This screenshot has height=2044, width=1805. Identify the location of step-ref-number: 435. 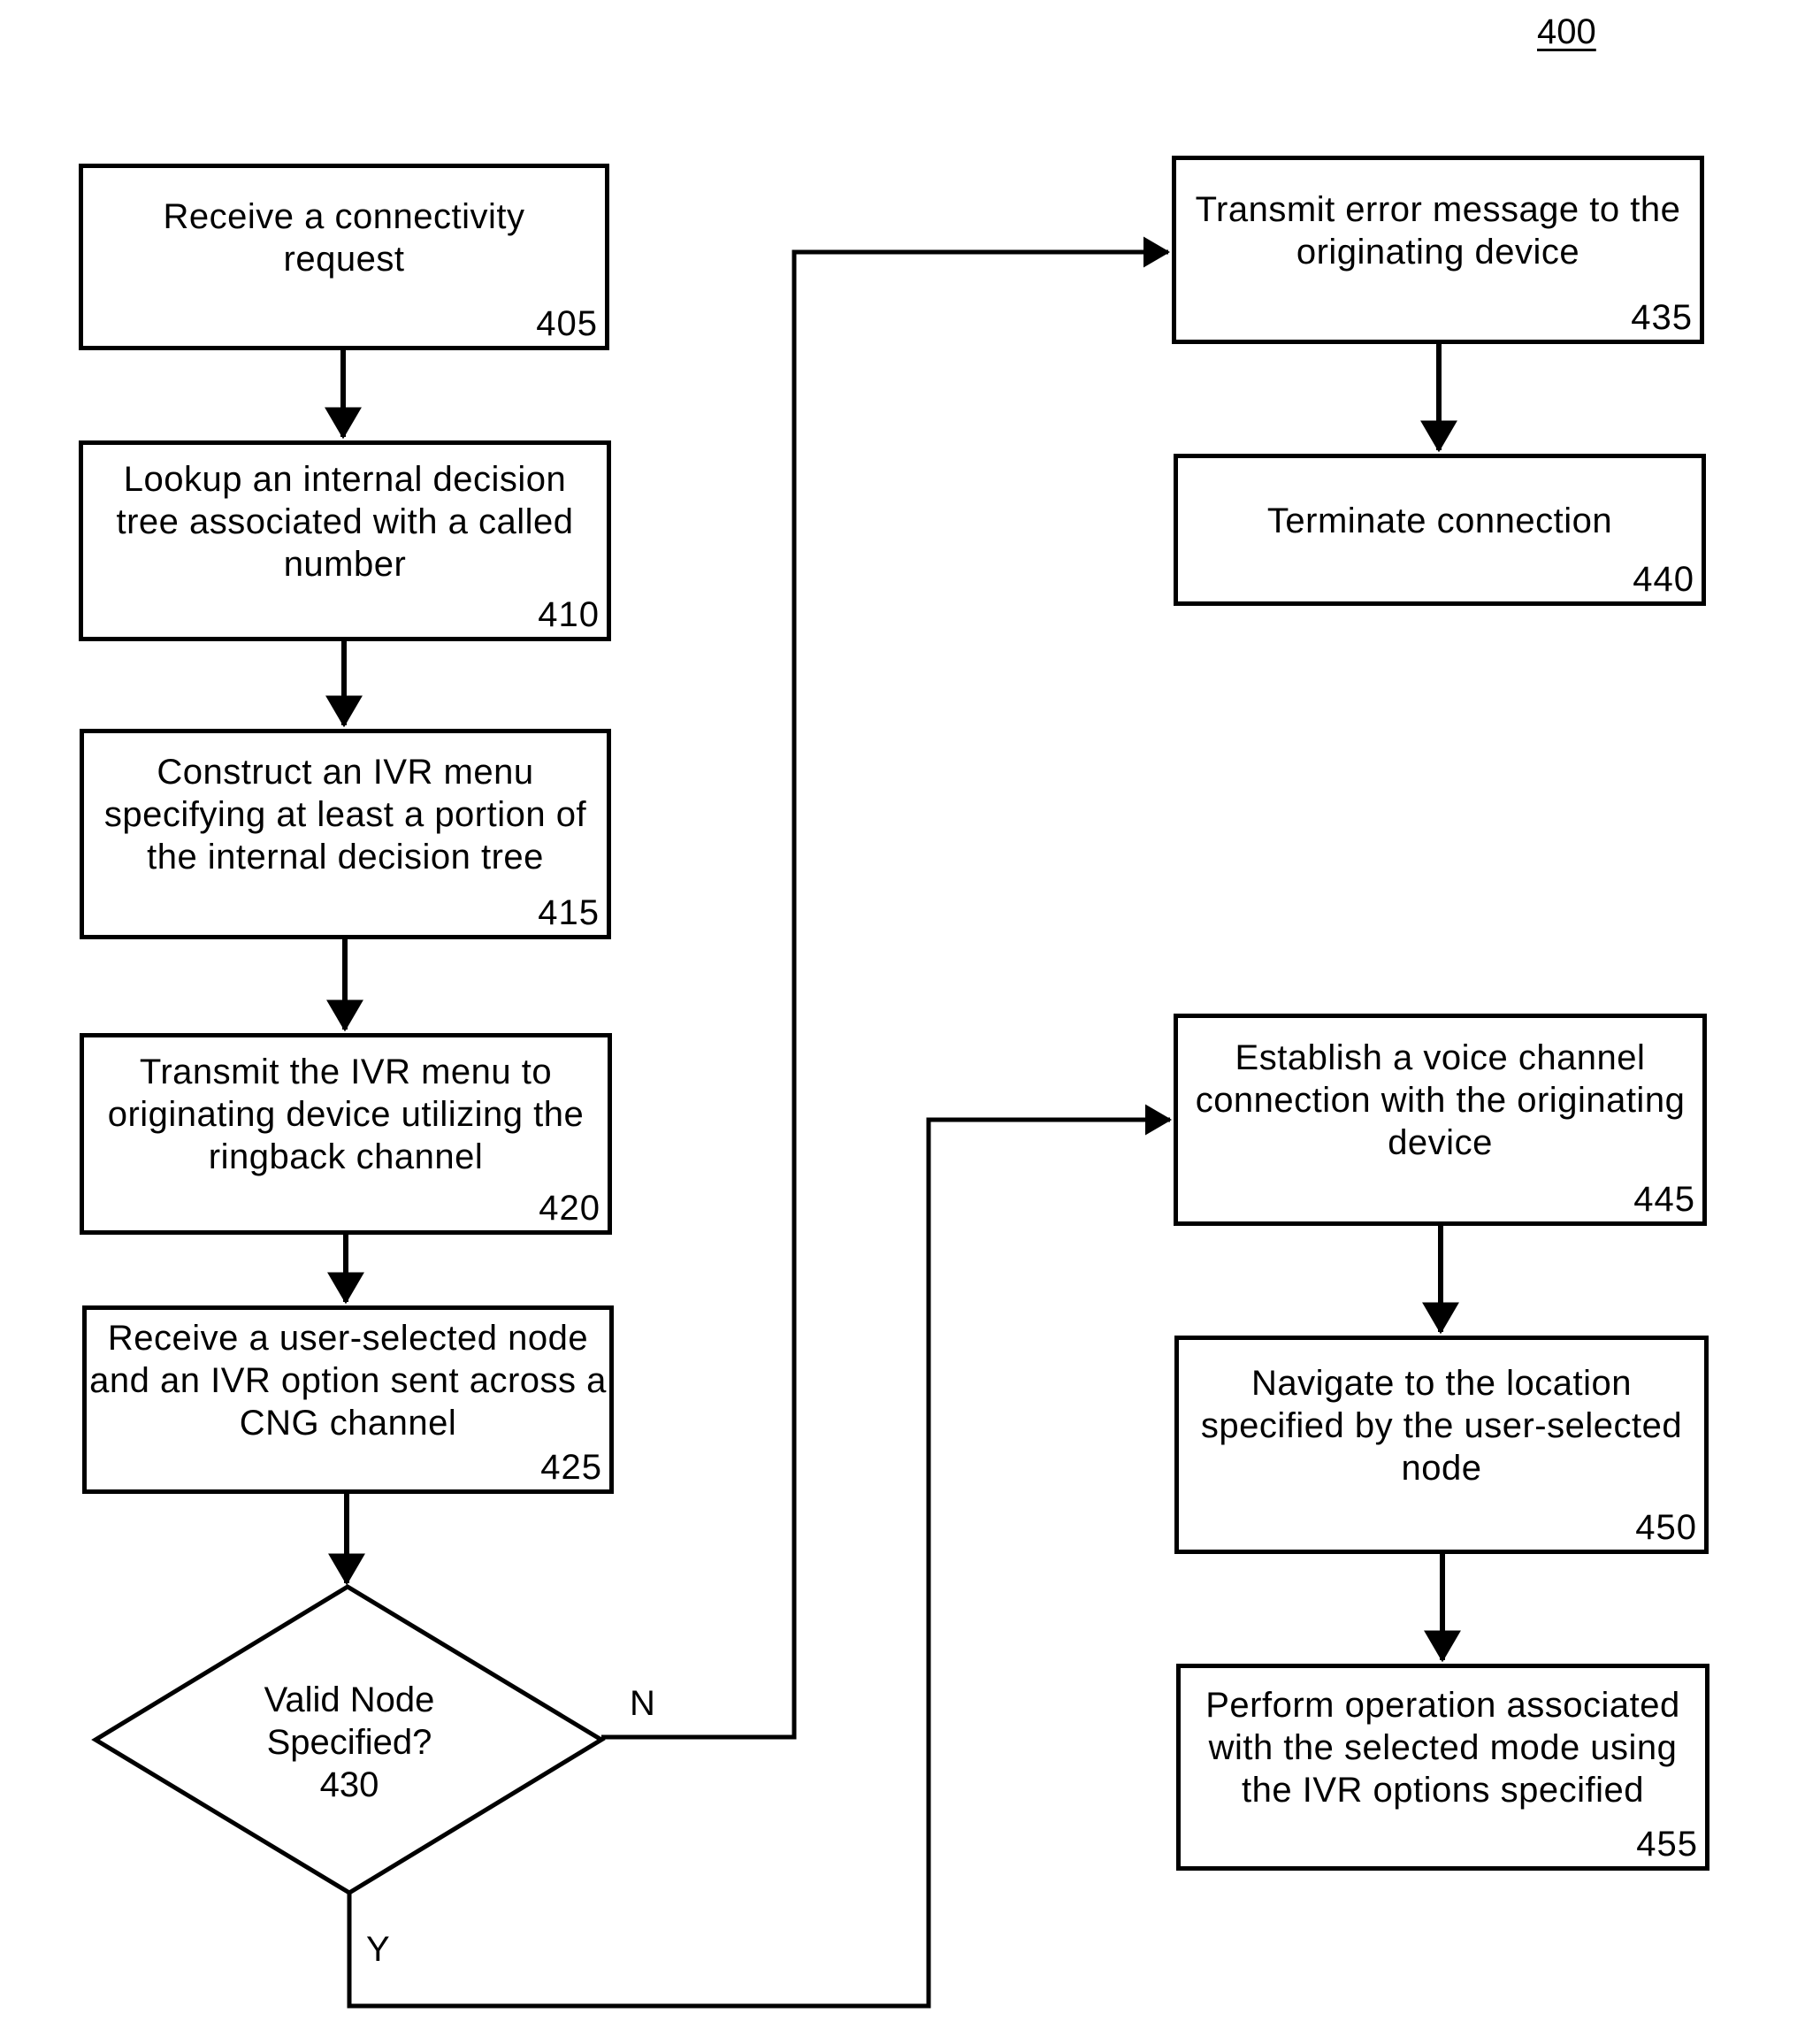
(1662, 317).